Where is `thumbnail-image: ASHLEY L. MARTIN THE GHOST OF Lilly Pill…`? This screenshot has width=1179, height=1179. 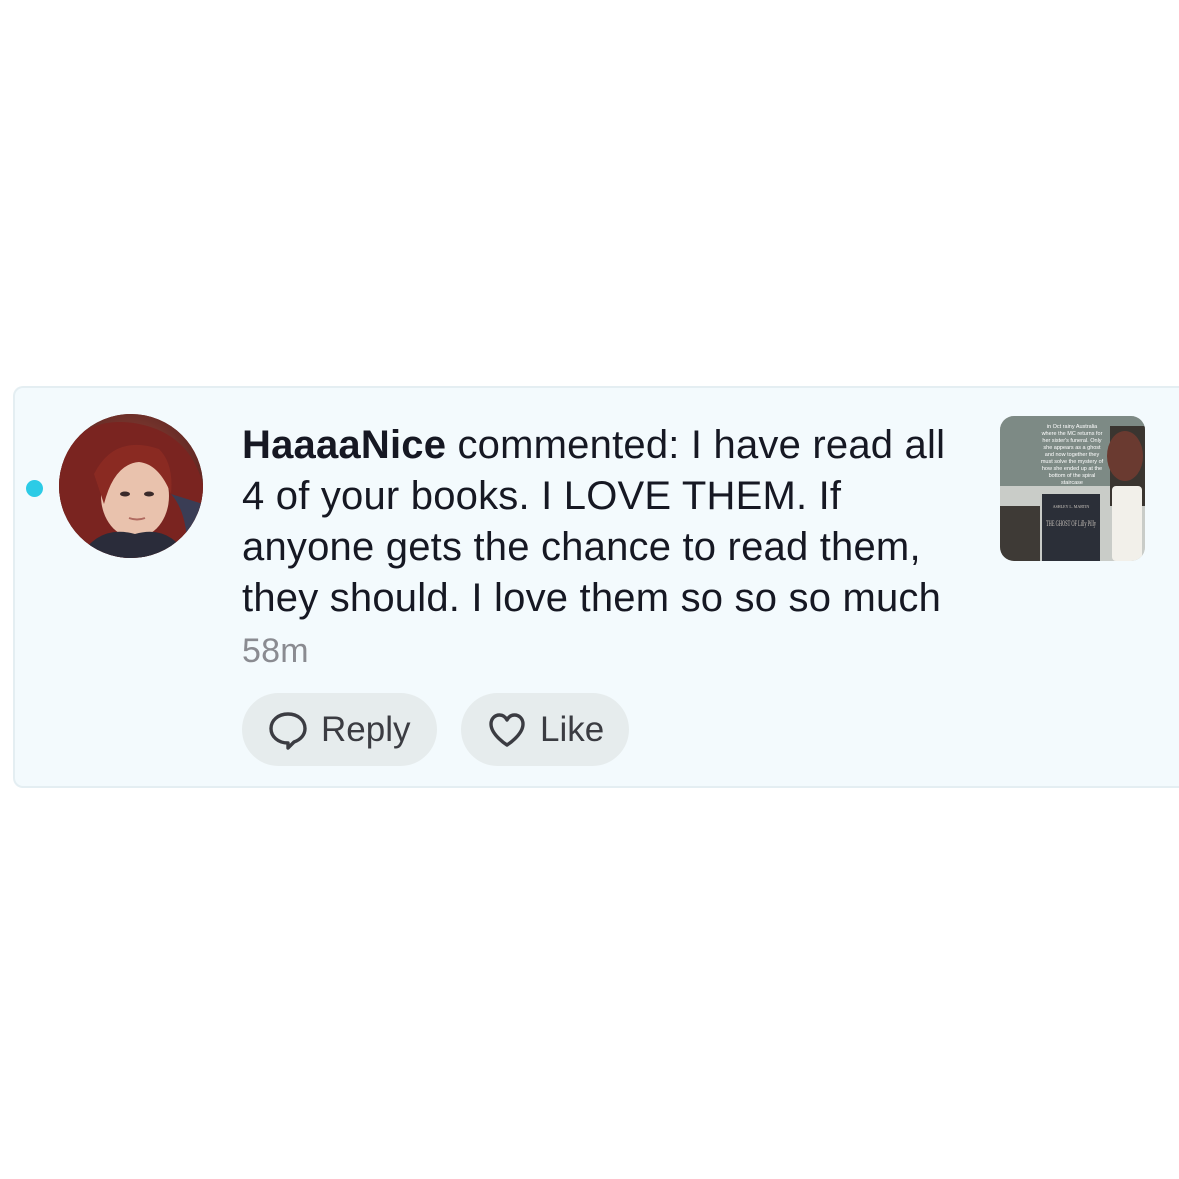
thumbnail-image: ASHLEY L. MARTIN THE GHOST OF Lilly Pill… is located at coordinates (1072, 488).